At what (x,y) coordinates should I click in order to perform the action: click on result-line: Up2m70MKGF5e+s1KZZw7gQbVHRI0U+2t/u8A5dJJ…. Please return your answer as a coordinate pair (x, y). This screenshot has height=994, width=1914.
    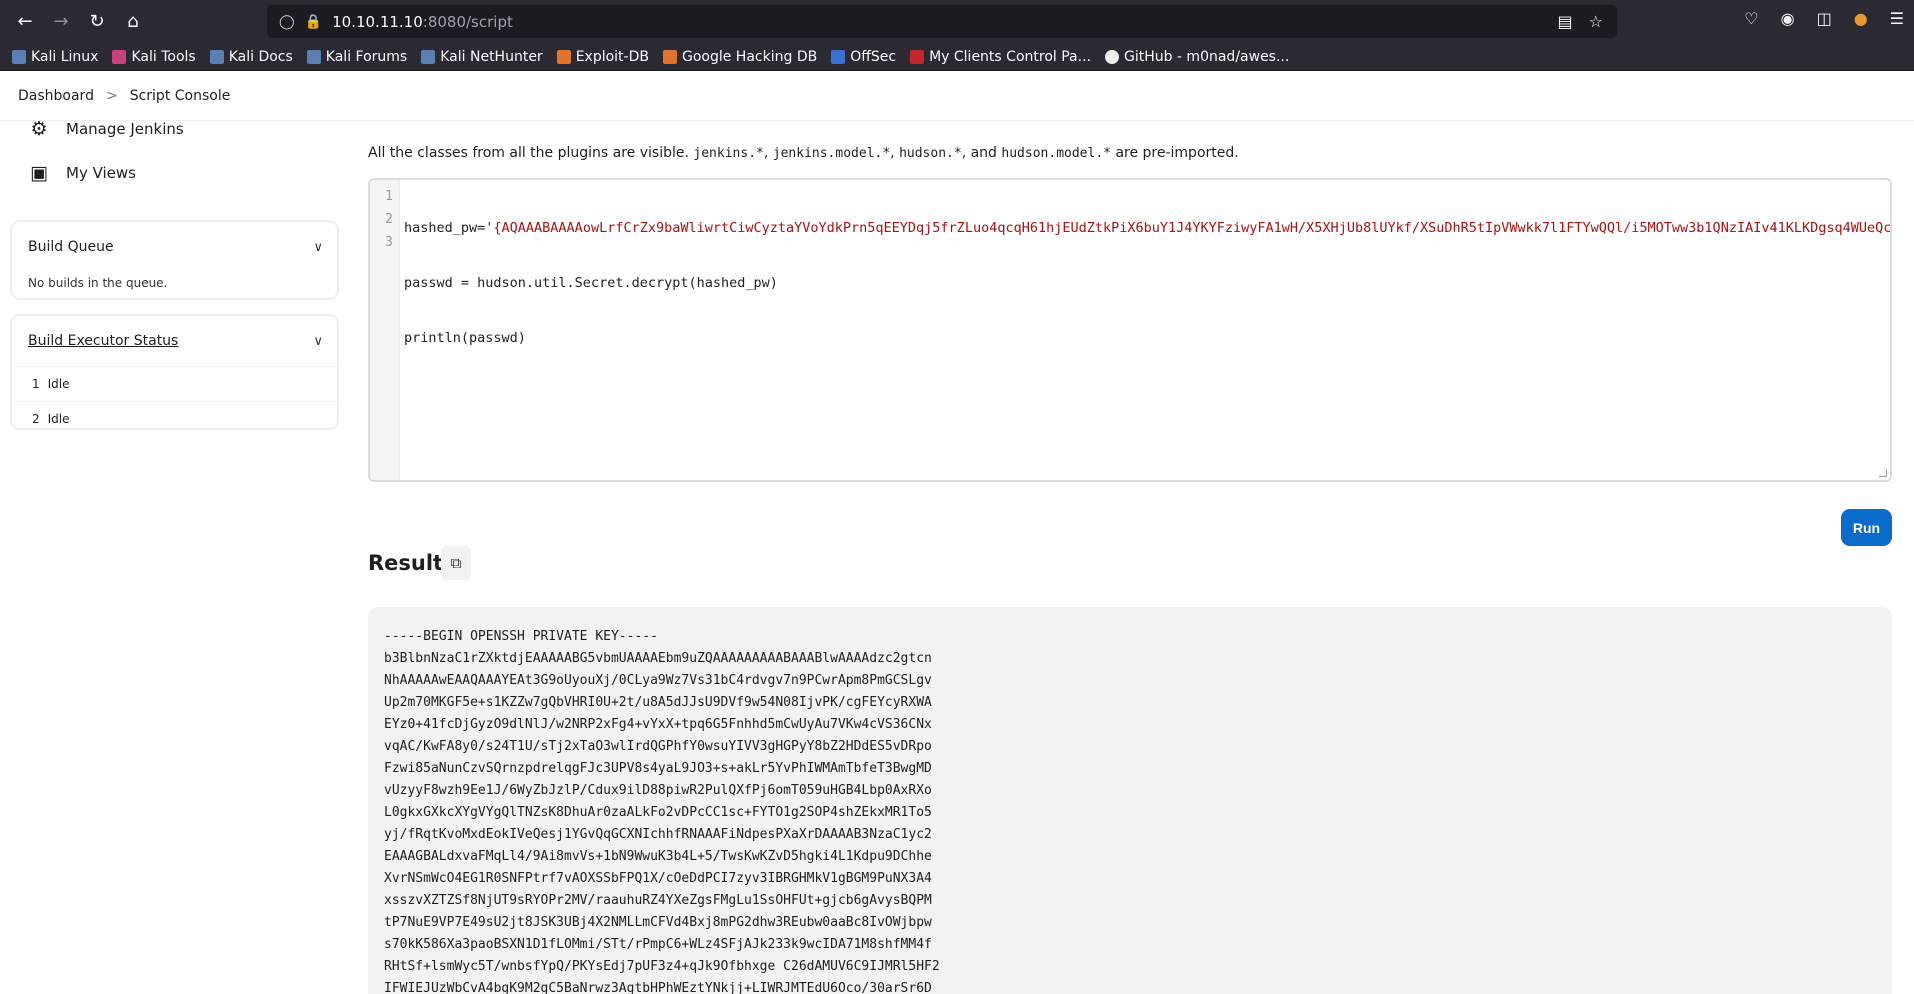
    Looking at the image, I should click on (658, 702).